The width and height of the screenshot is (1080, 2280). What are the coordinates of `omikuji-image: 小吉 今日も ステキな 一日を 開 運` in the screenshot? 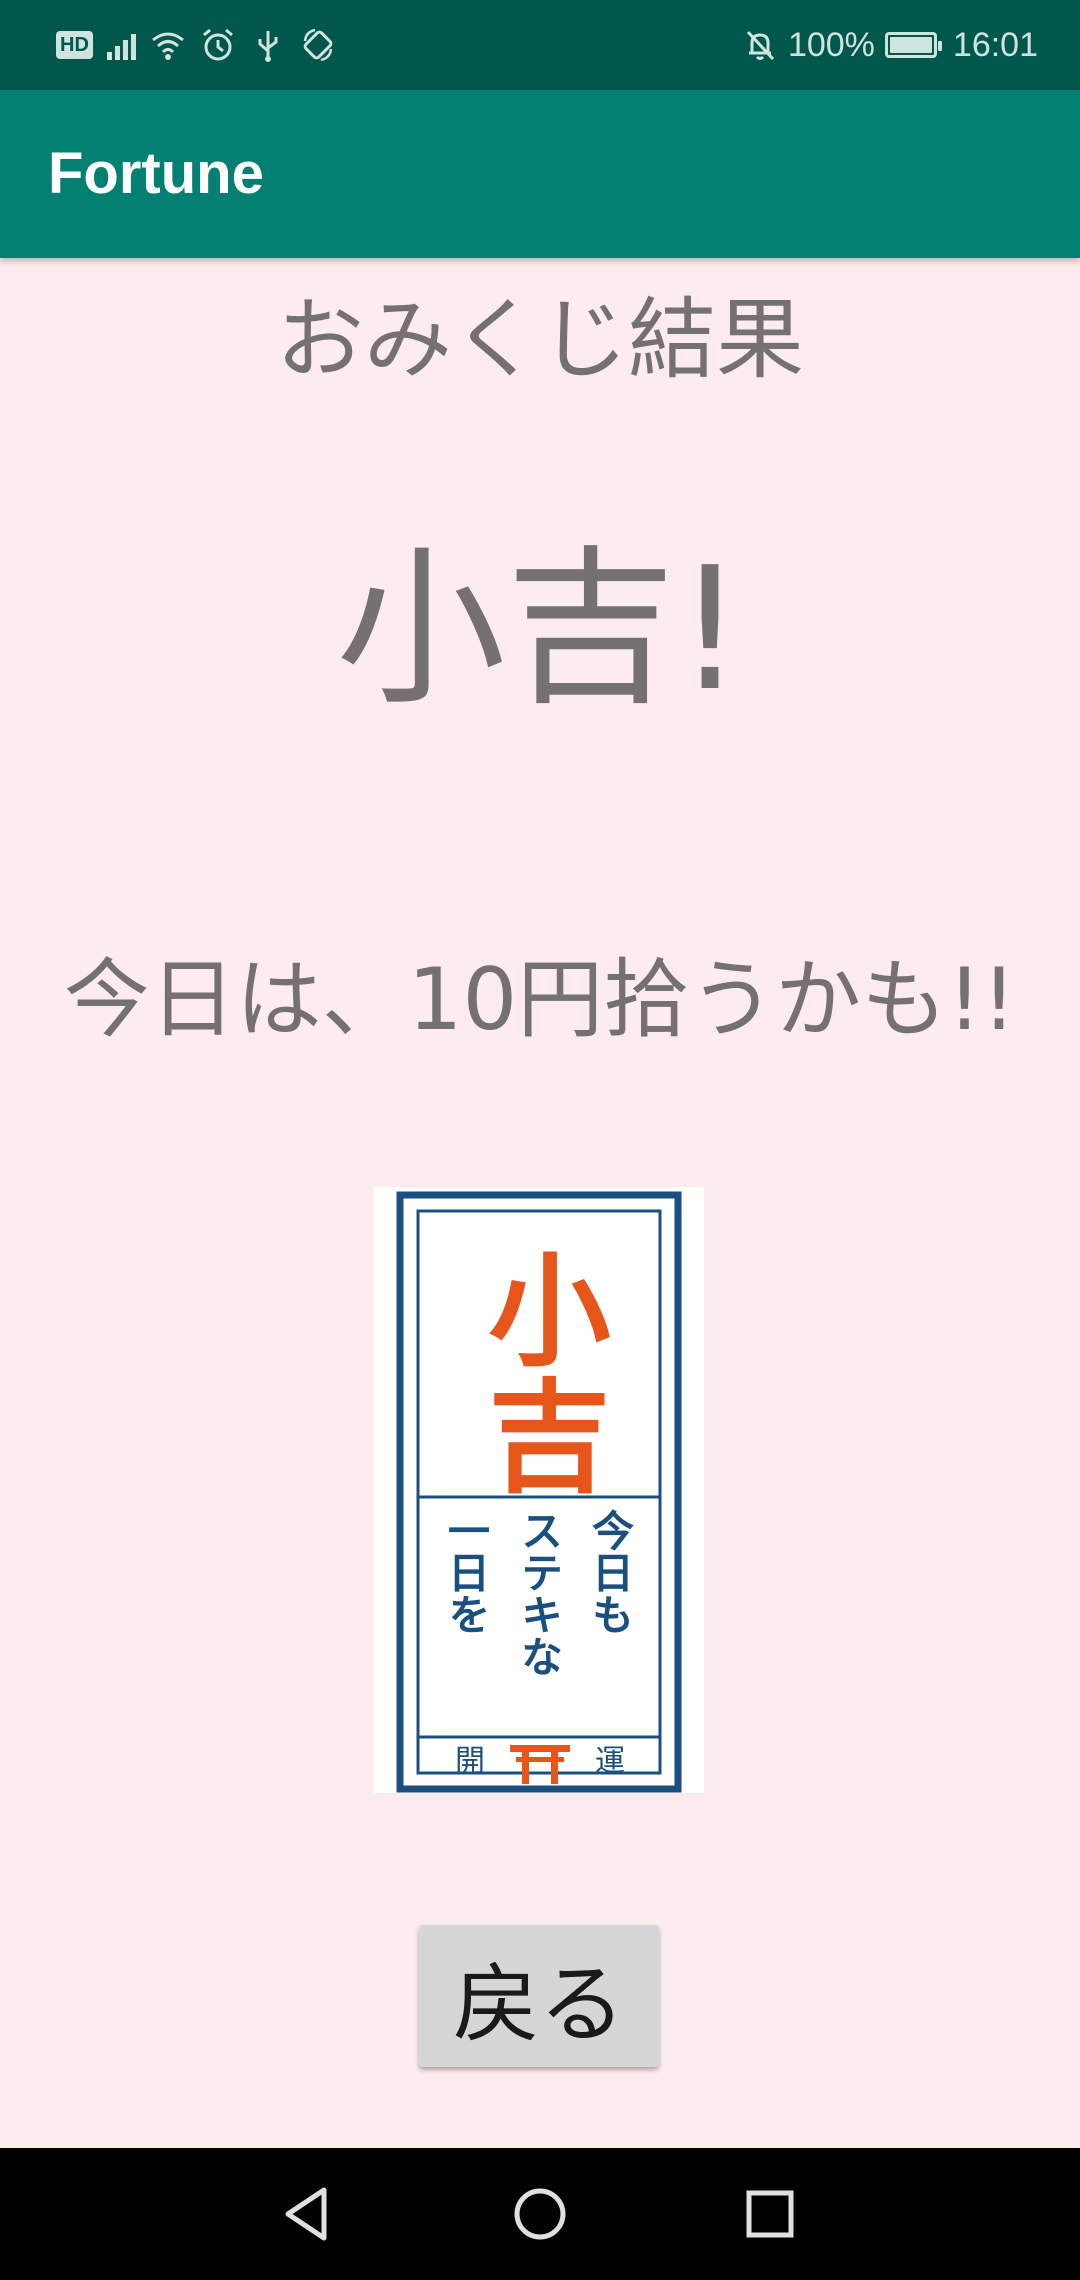 It's located at (539, 1490).